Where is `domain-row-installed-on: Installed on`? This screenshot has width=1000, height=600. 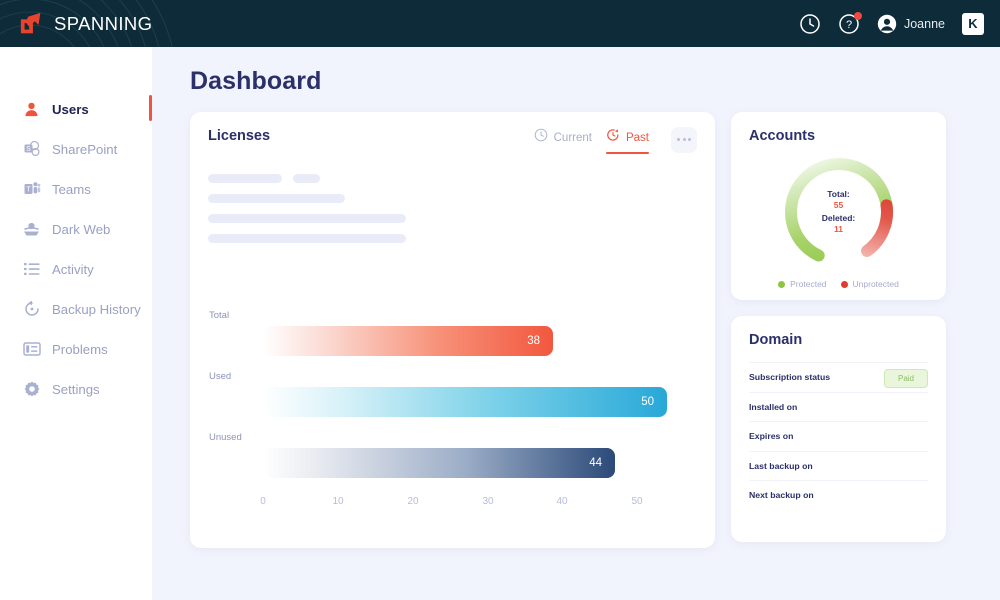
domain-row-installed-on: Installed on is located at coordinates (838, 406).